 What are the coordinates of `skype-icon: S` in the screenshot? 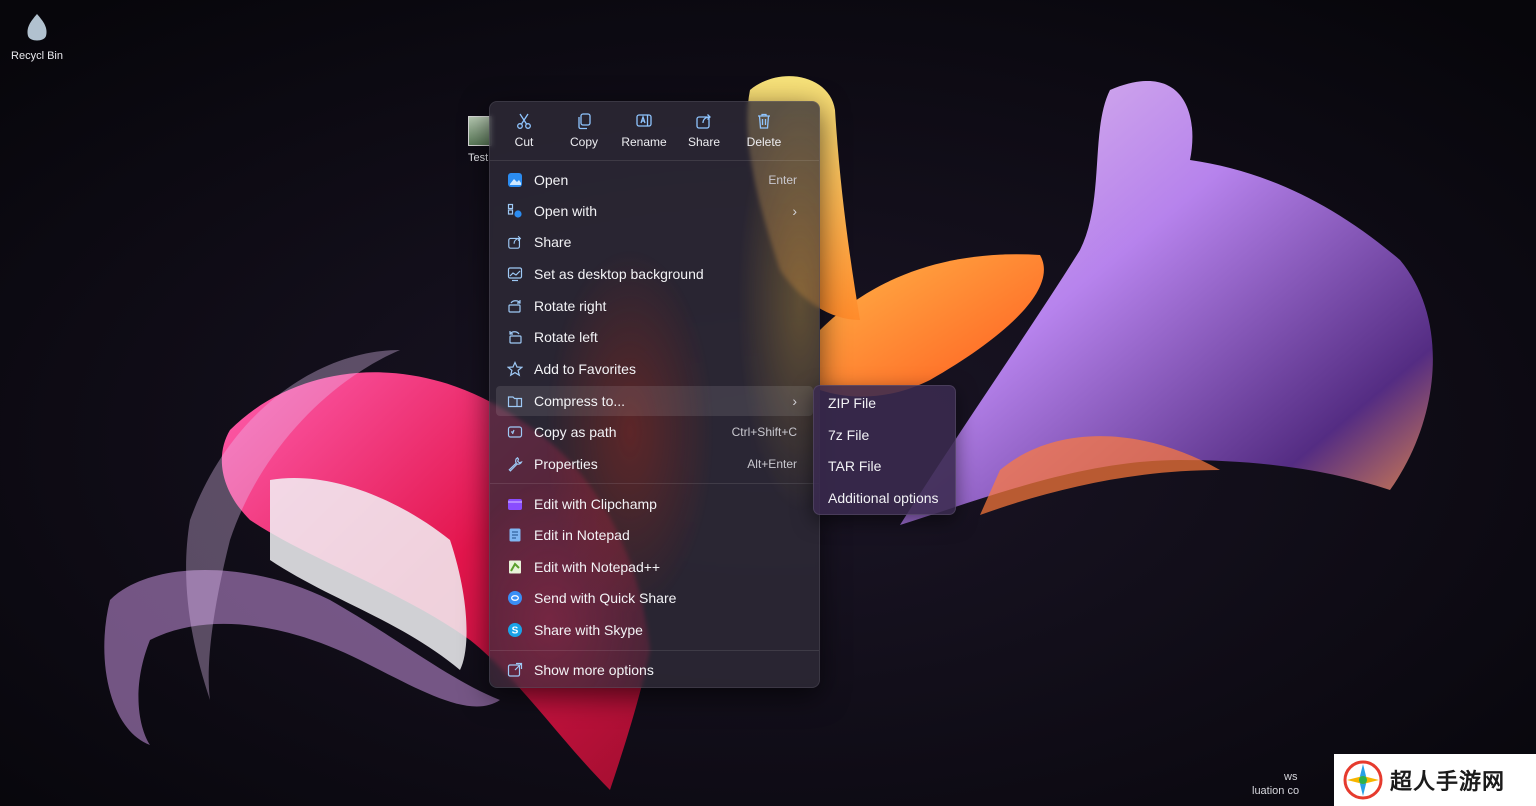 It's located at (515, 630).